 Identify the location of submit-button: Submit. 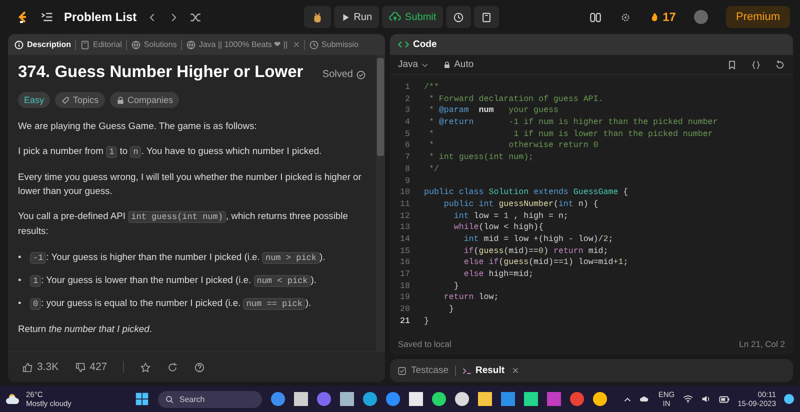
(413, 17).